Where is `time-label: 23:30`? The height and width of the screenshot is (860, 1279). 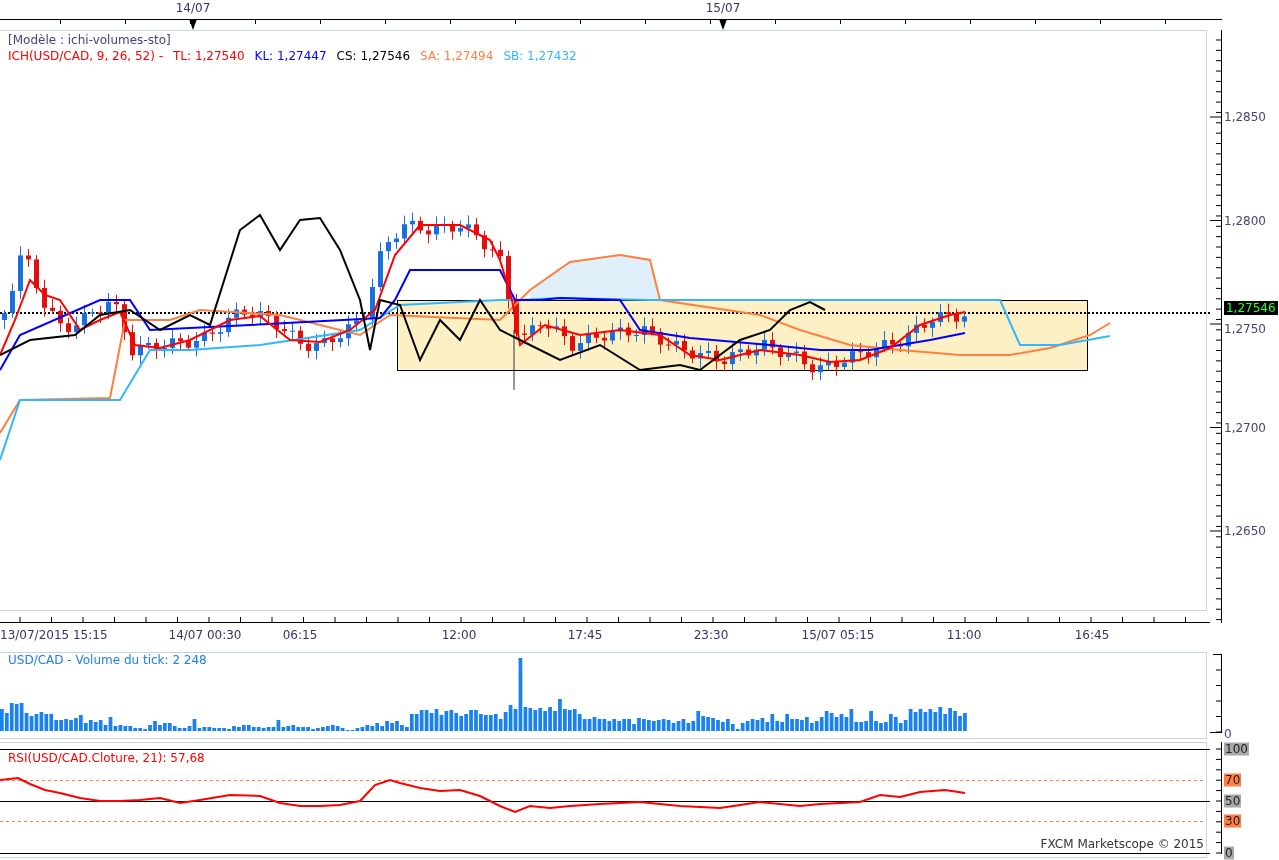
time-label: 23:30 is located at coordinates (711, 635).